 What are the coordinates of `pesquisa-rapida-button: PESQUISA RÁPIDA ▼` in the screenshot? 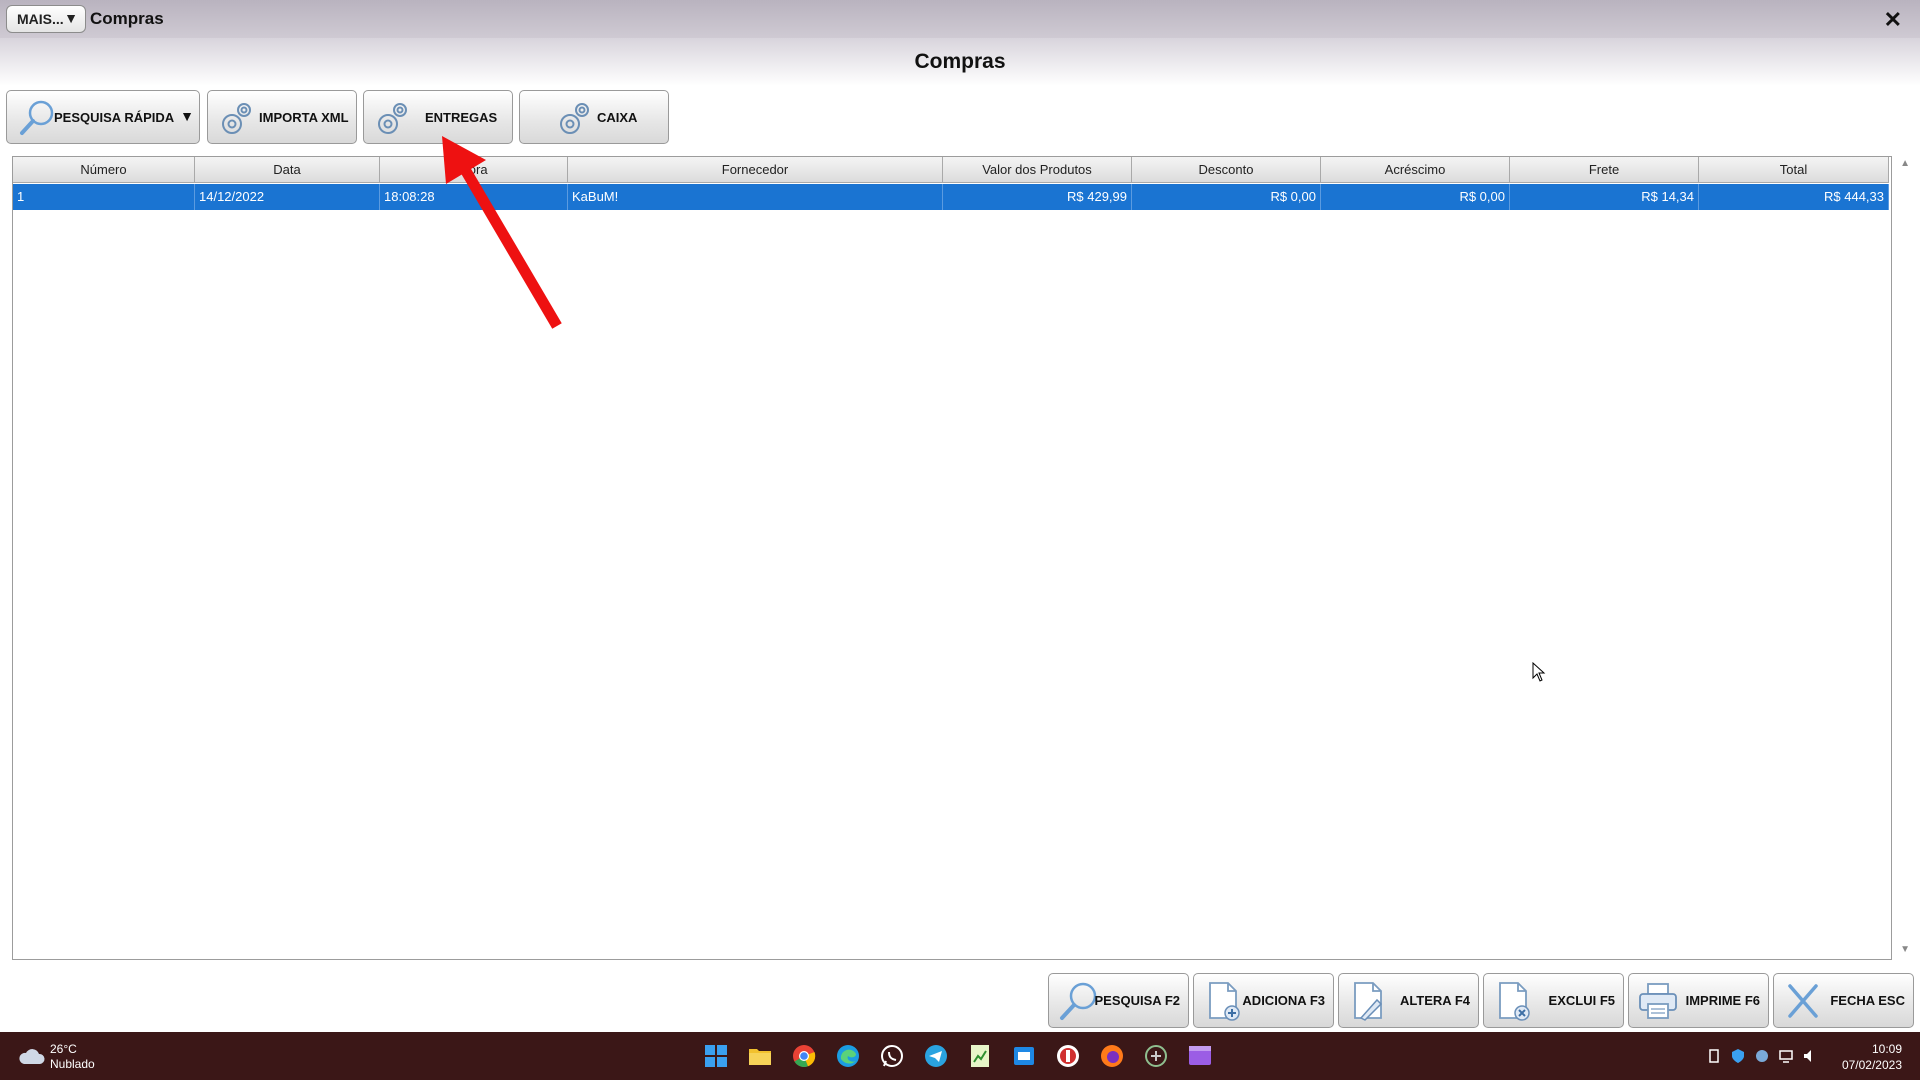 It's located at (103, 117).